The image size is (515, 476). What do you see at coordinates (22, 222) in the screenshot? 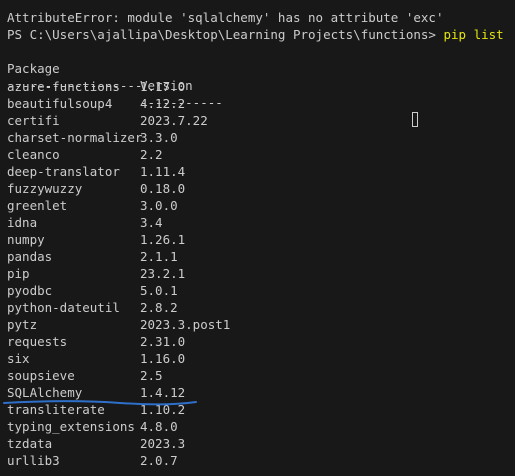
I see `package-name: idna` at bounding box center [22, 222].